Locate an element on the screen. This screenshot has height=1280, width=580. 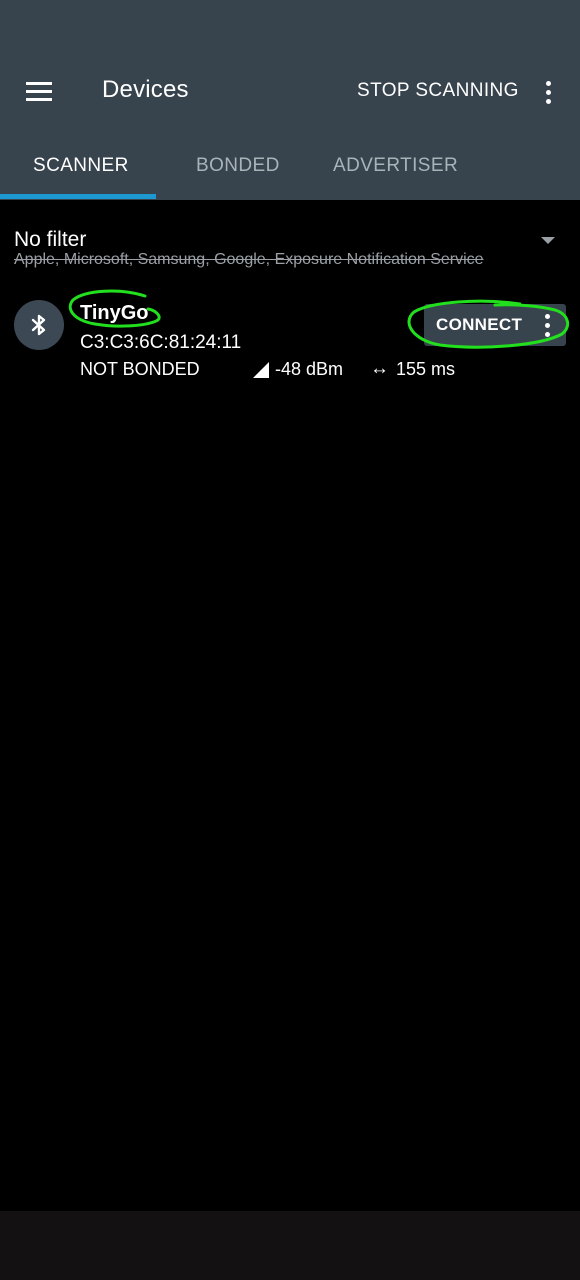
connect-button: CONNECT is located at coordinates (495, 325).